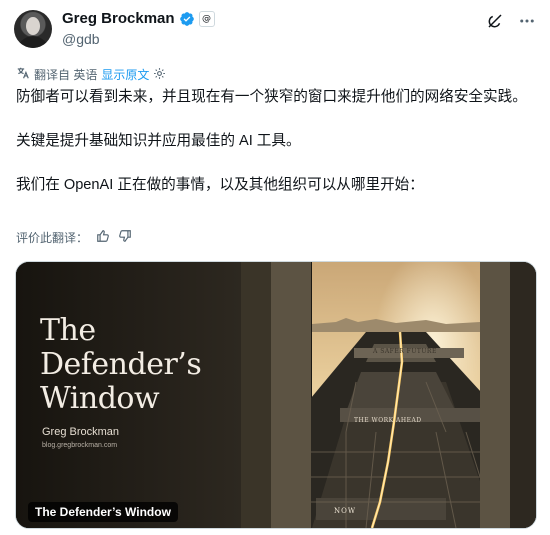 The image size is (550, 535). What do you see at coordinates (495, 23) in the screenshot?
I see `grok-icon` at bounding box center [495, 23].